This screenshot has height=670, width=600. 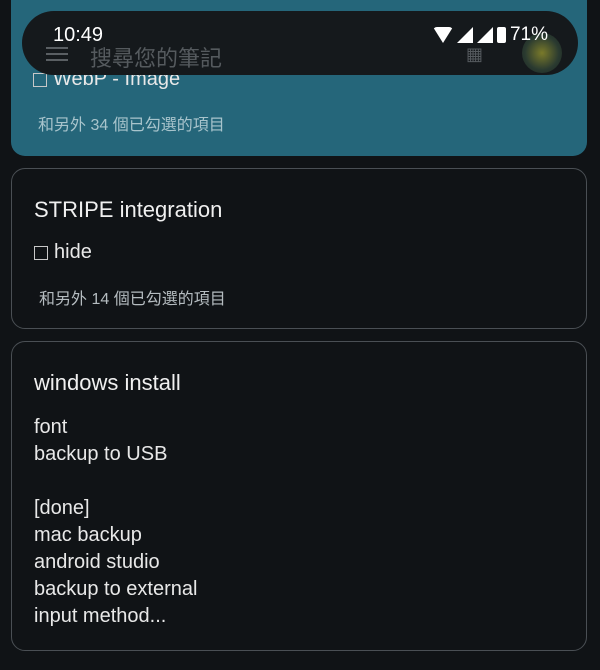 What do you see at coordinates (107, 382) in the screenshot?
I see `note-title: windows install` at bounding box center [107, 382].